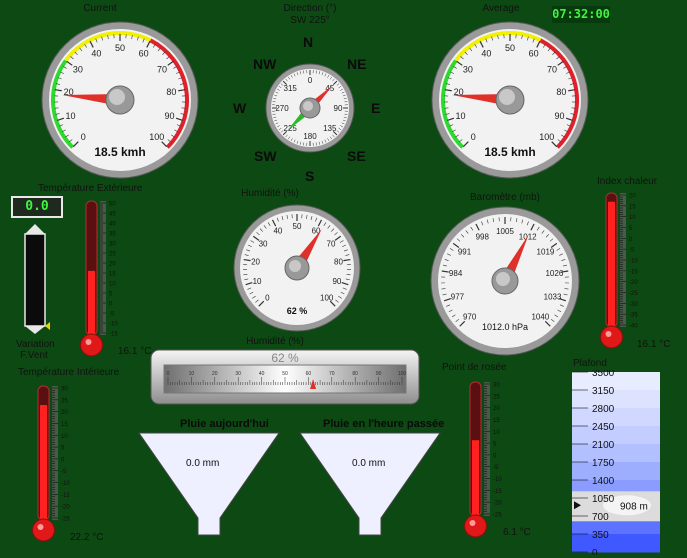 The image size is (687, 558). What do you see at coordinates (310, 176) in the screenshot?
I see `compass-s: S` at bounding box center [310, 176].